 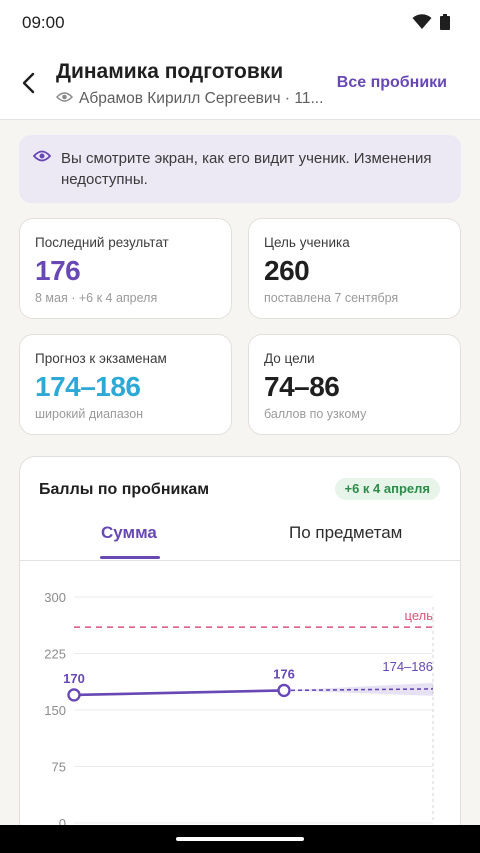 I want to click on change-badge: +6 к 4 апреля, so click(x=387, y=489).